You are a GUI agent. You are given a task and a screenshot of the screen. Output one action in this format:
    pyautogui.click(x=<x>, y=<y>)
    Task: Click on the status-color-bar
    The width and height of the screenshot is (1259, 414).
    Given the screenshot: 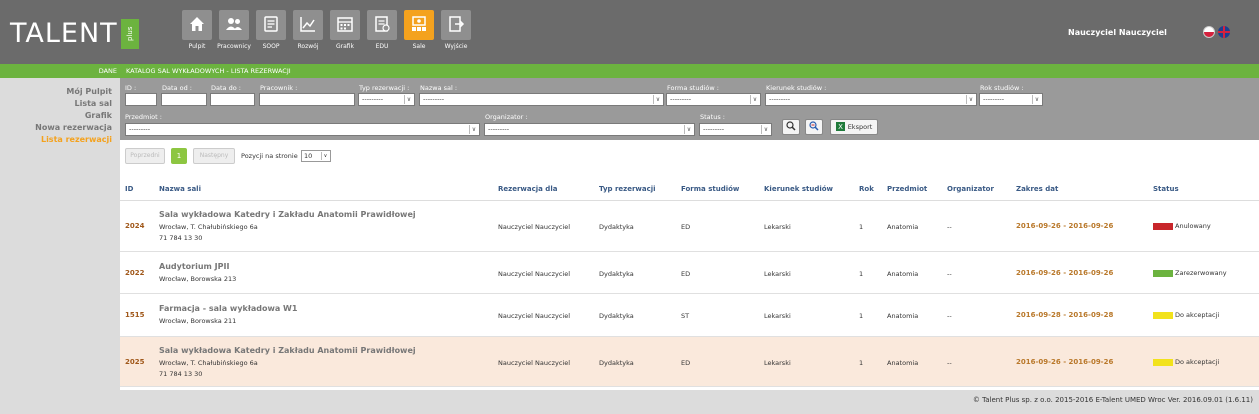 What is the action you would take?
    pyautogui.click(x=1163, y=315)
    